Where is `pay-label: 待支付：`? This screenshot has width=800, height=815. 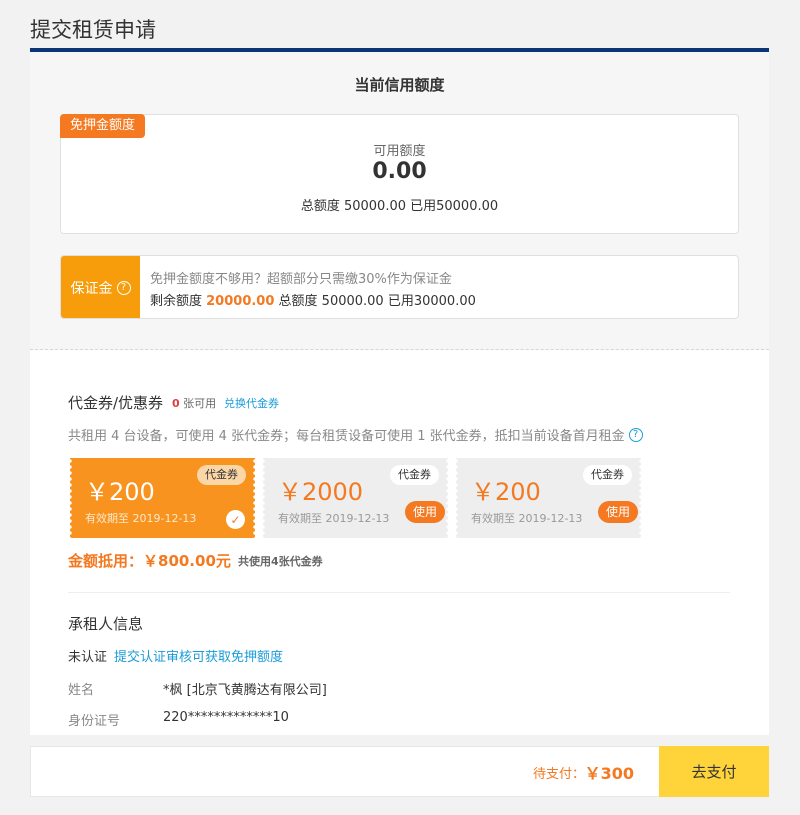
pay-label: 待支付： is located at coordinates (558, 774).